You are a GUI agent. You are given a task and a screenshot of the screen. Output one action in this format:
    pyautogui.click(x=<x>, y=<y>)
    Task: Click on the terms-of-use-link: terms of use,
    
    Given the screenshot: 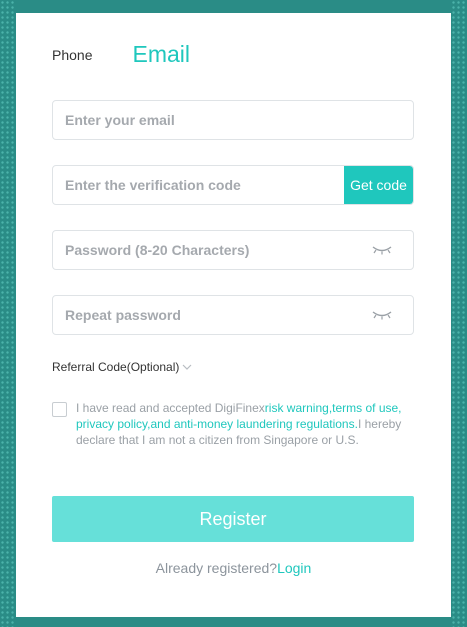 What is the action you would take?
    pyautogui.click(x=366, y=408)
    